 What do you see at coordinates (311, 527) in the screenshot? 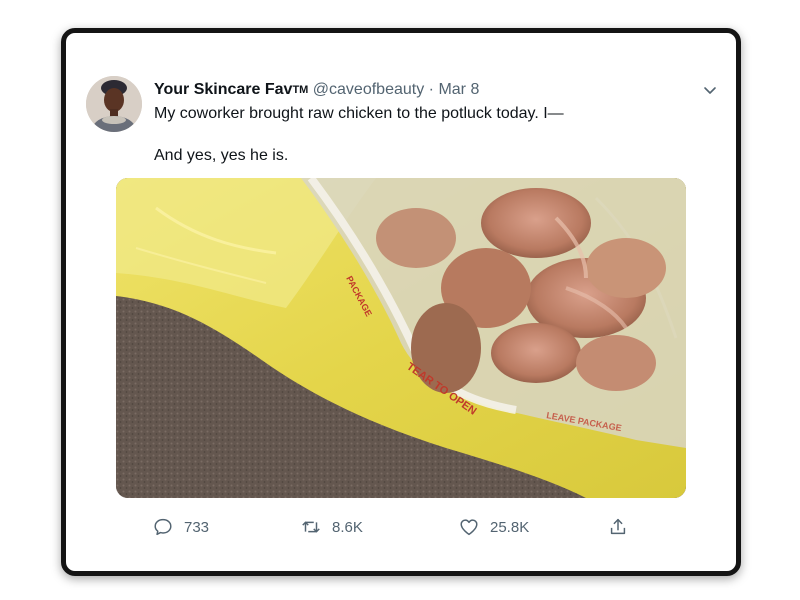
I see `retweet-icon` at bounding box center [311, 527].